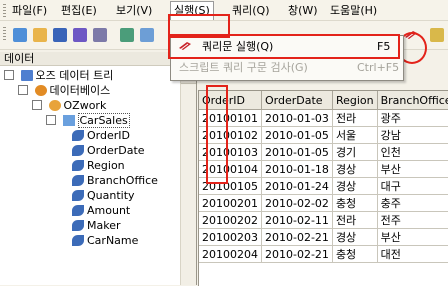  I want to click on table-cell: 2010-02-02, so click(297, 203).